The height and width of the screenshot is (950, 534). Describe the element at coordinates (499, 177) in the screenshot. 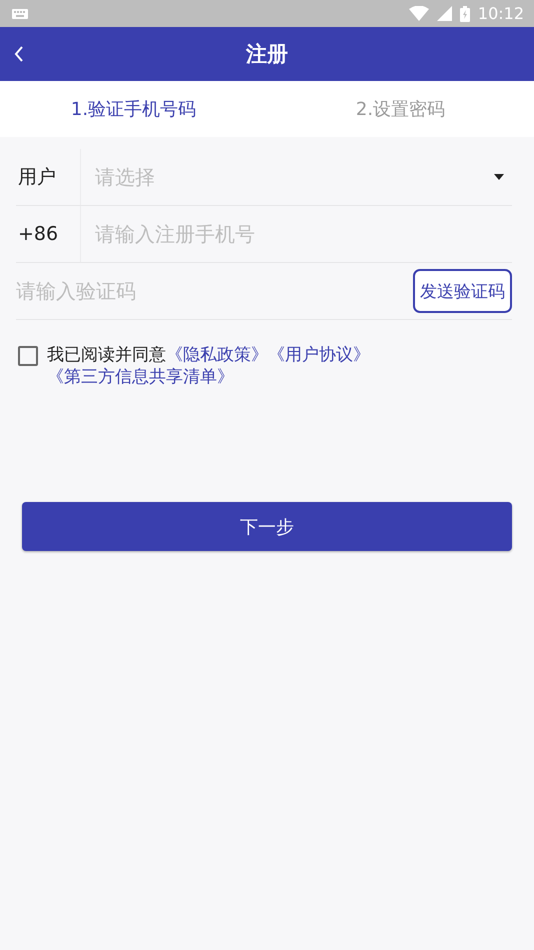

I see `caret-icon` at that location.